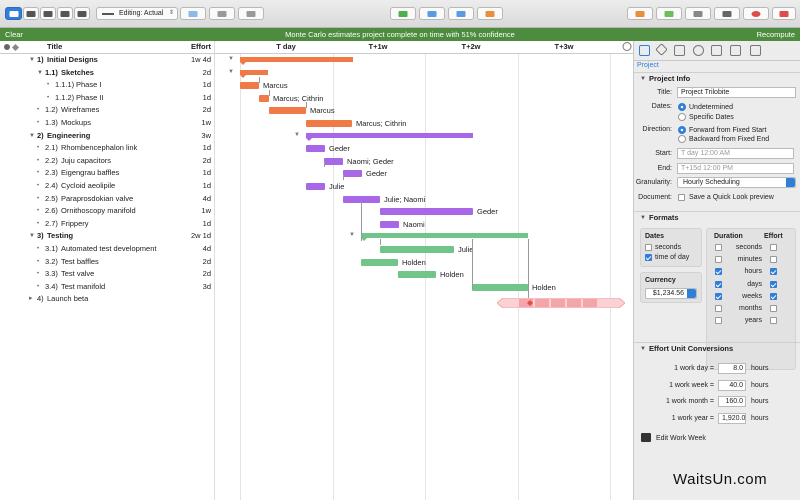  Describe the element at coordinates (68, 136) in the screenshot. I see `row-title: Engineering` at that location.